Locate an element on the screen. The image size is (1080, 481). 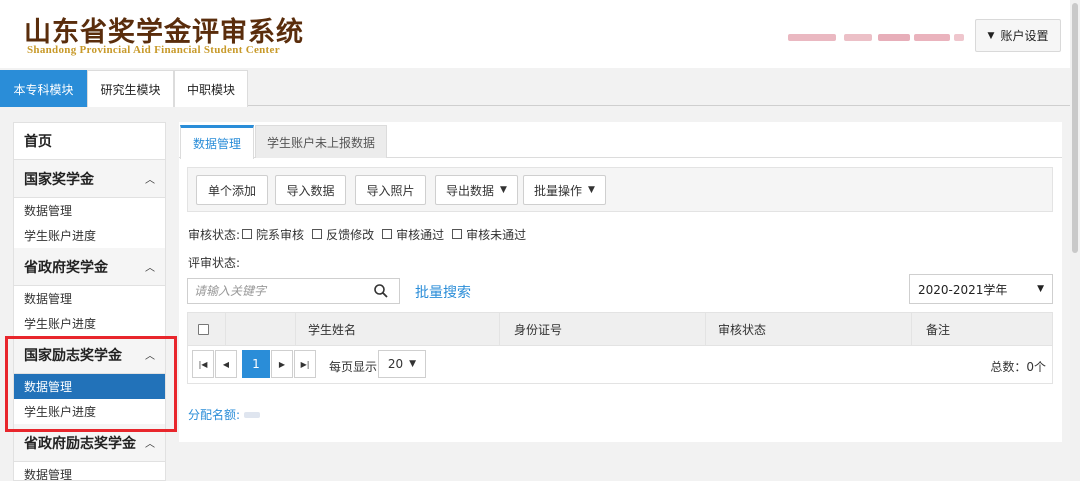
option-label: 反馈修改 is located at coordinates (350, 234).